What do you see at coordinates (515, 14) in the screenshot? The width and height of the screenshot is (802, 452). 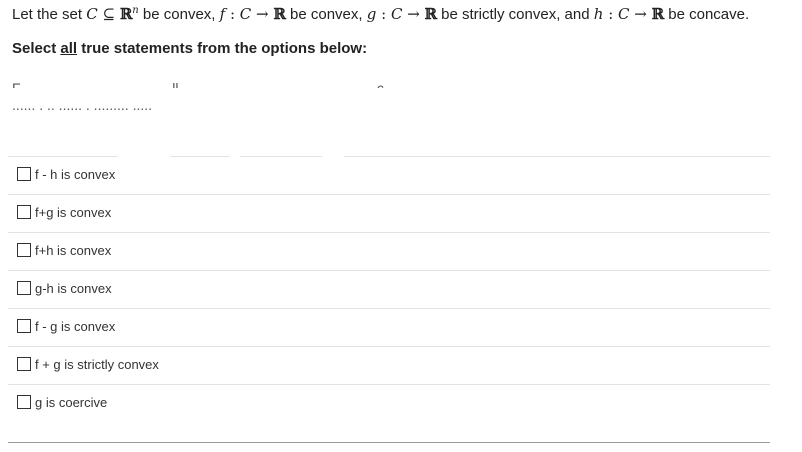 I see `intro-g-desc: be strictly convex, and` at bounding box center [515, 14].